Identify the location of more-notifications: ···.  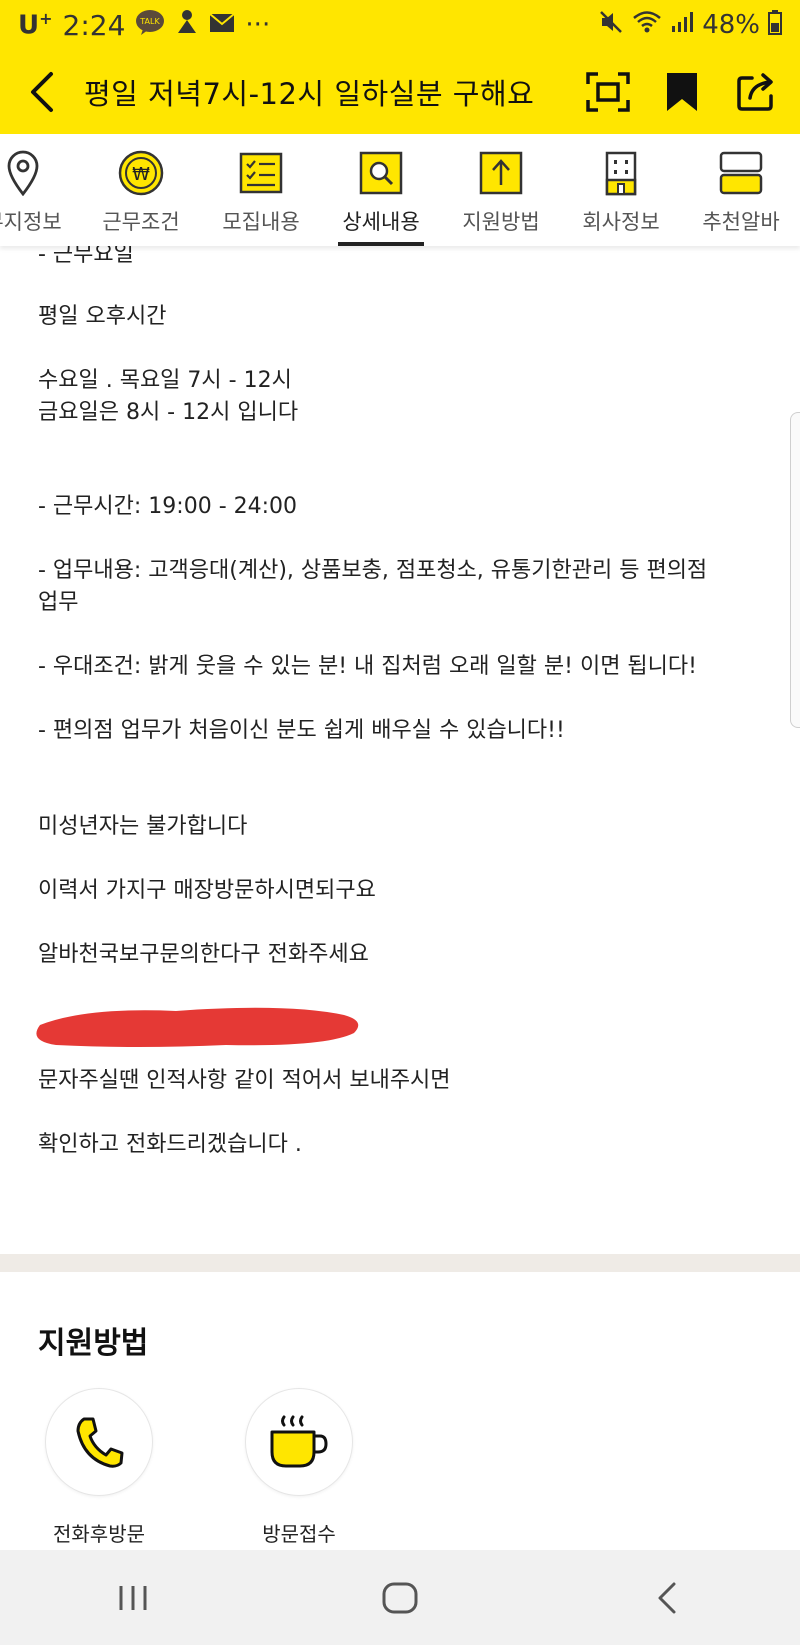
(258, 25).